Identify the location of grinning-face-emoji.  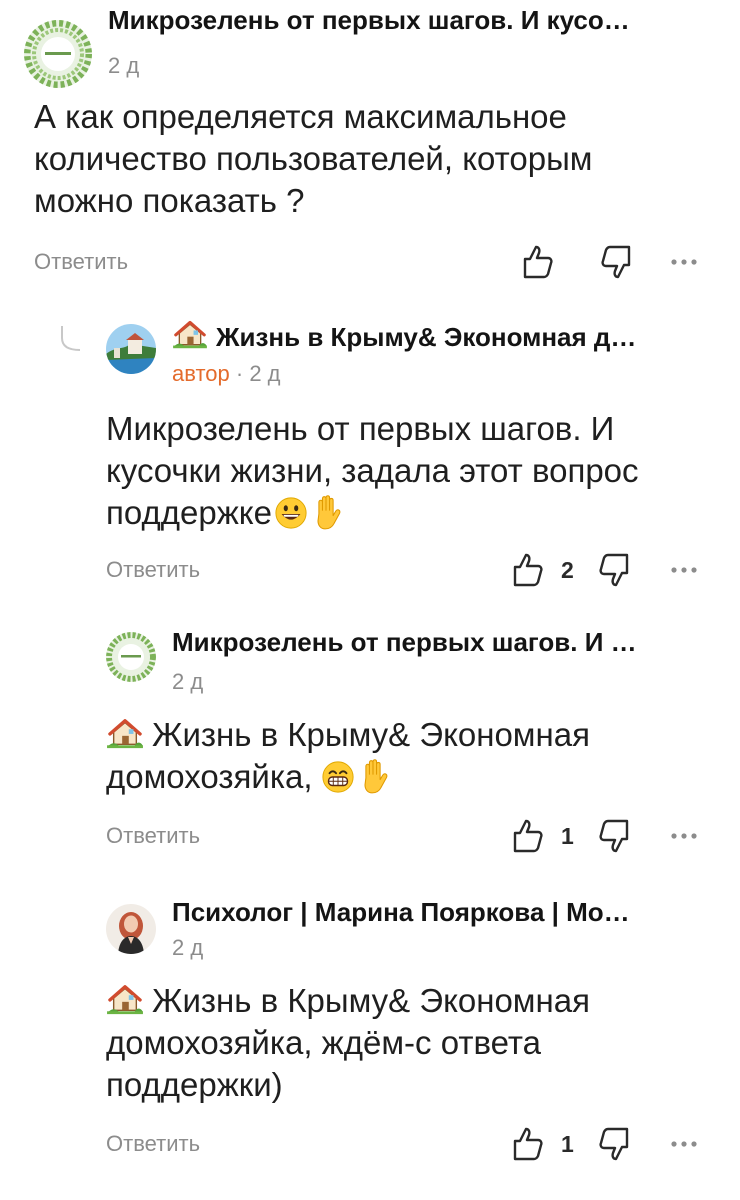
(338, 777).